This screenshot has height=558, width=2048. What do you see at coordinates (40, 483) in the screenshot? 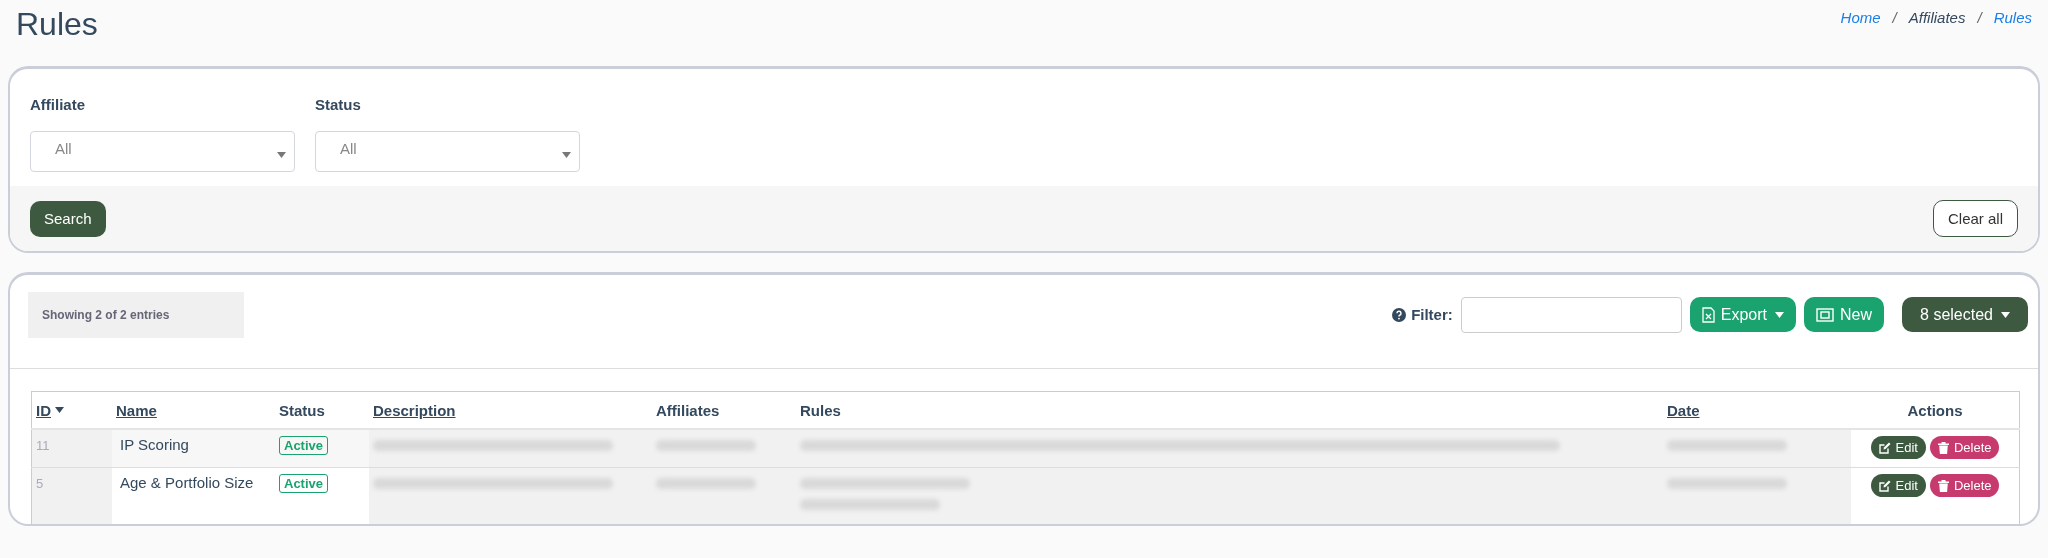
I see `id-cell: 5` at bounding box center [40, 483].